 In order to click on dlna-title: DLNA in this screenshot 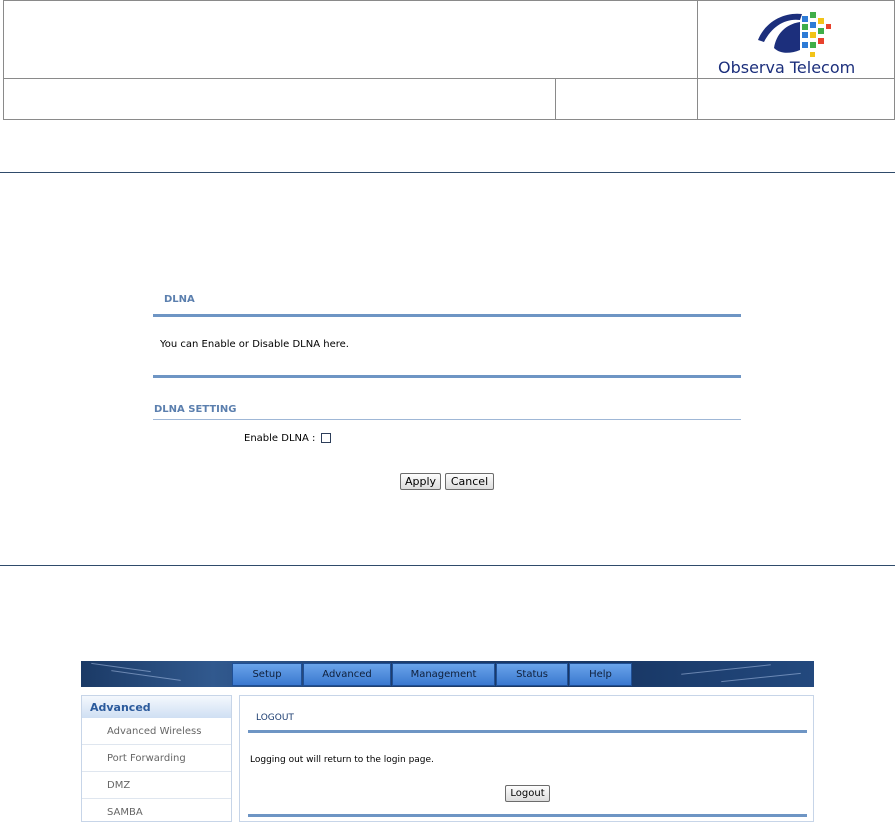, I will do `click(179, 299)`.